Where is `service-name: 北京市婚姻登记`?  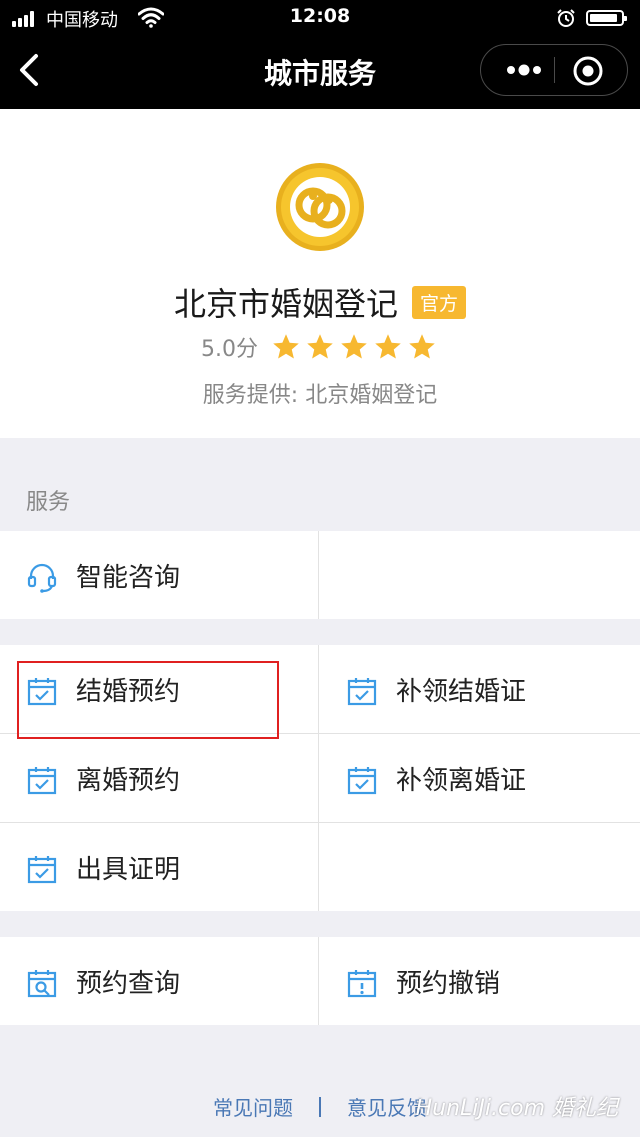 service-name: 北京市婚姻登记 is located at coordinates (285, 304).